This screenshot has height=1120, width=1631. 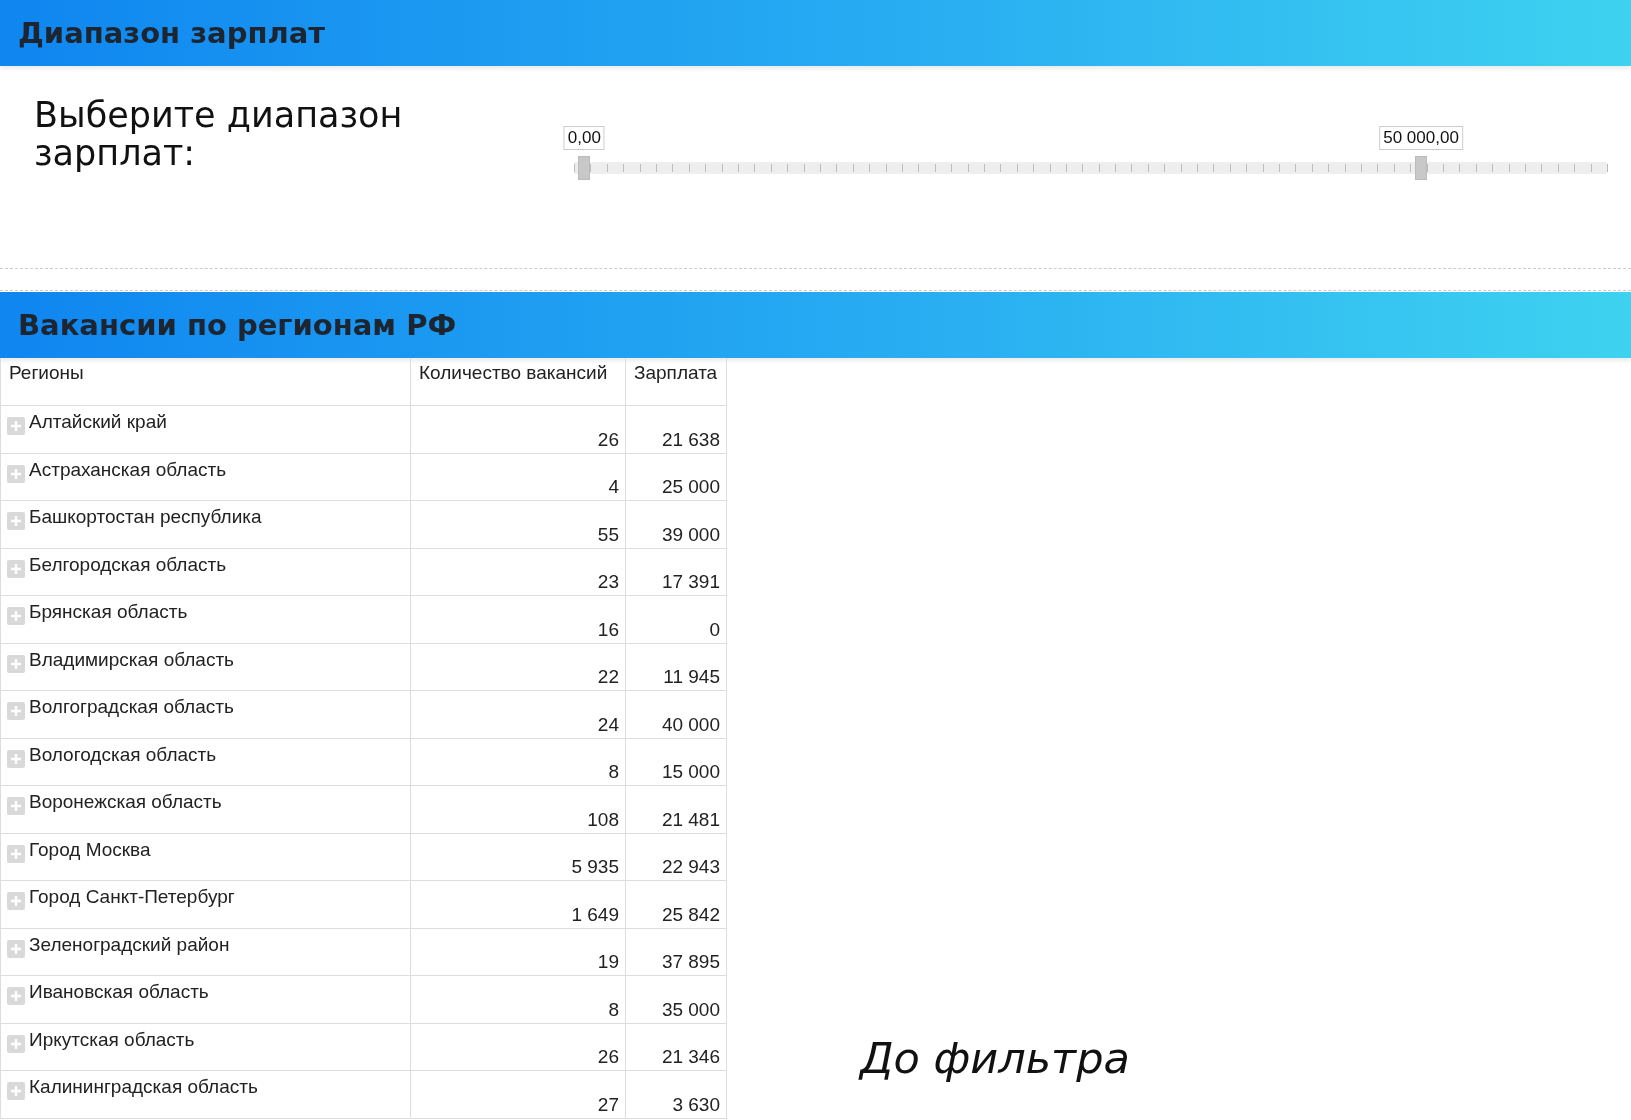 What do you see at coordinates (691, 676) in the screenshot?
I see `table-cell: 11 945` at bounding box center [691, 676].